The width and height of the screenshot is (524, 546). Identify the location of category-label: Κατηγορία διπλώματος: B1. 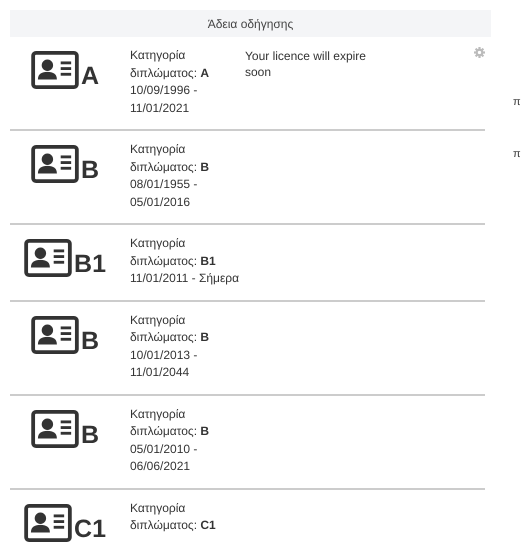
(173, 252).